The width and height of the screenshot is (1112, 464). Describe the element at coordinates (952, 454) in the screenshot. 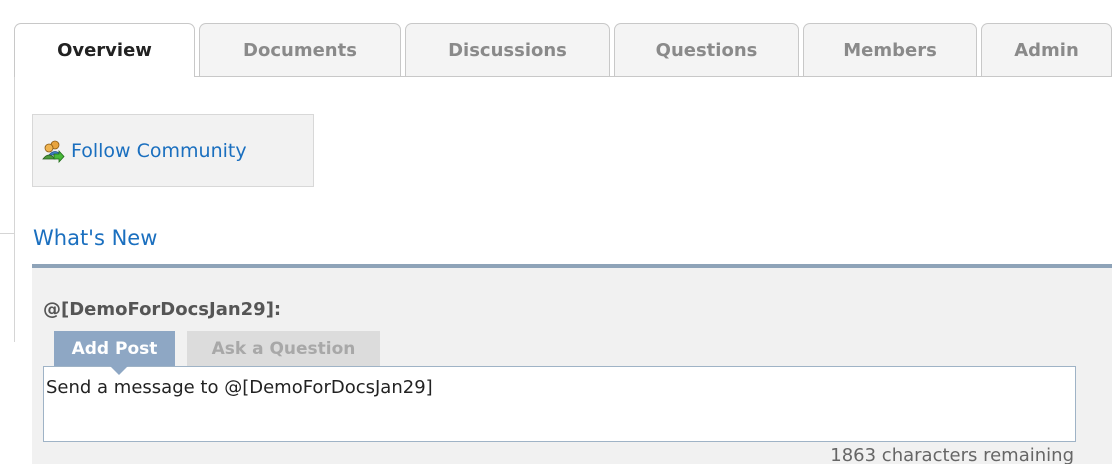

I see `characters-remaining: 1863 characters remaining` at that location.